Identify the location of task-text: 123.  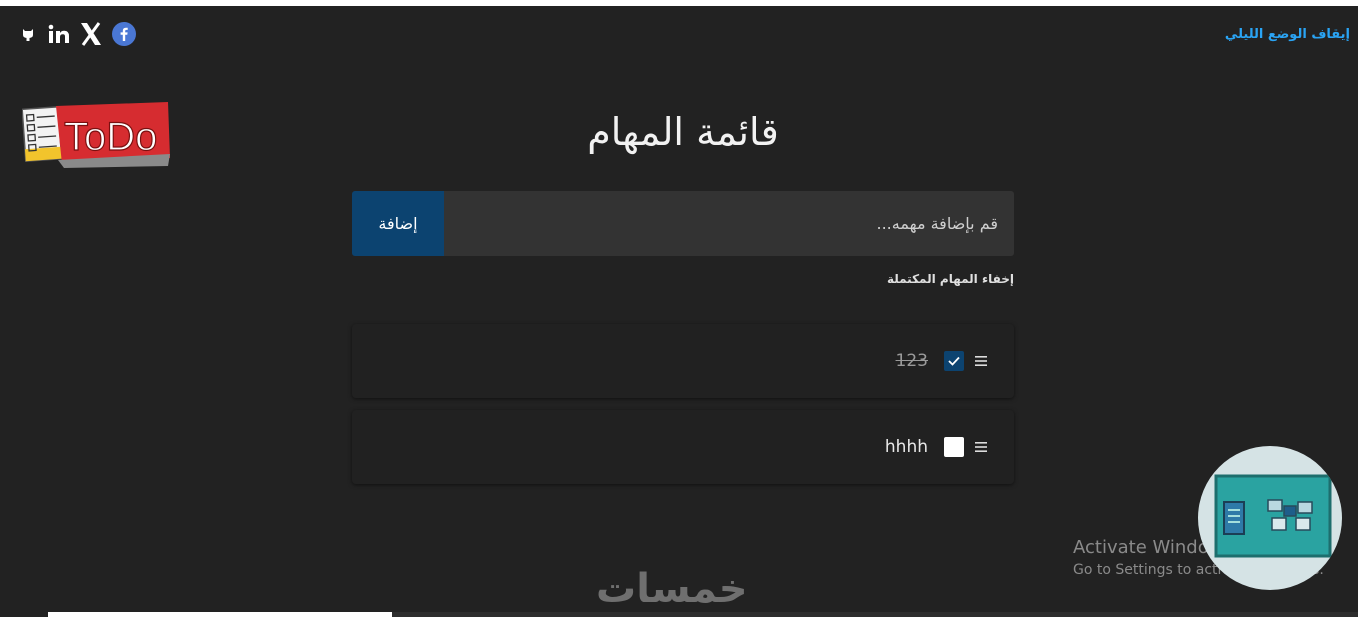
(911, 361).